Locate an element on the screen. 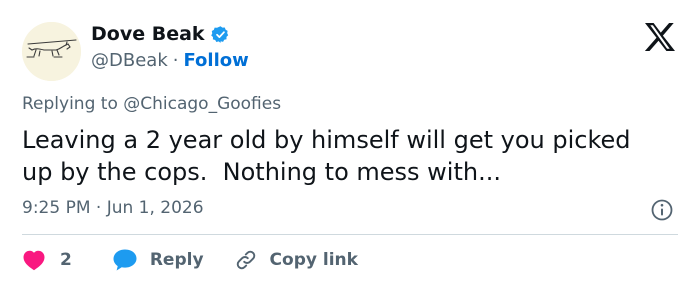 Image resolution: width=700 pixels, height=287 pixels. reply-mention-link: @Chicago_Goofies is located at coordinates (202, 104).